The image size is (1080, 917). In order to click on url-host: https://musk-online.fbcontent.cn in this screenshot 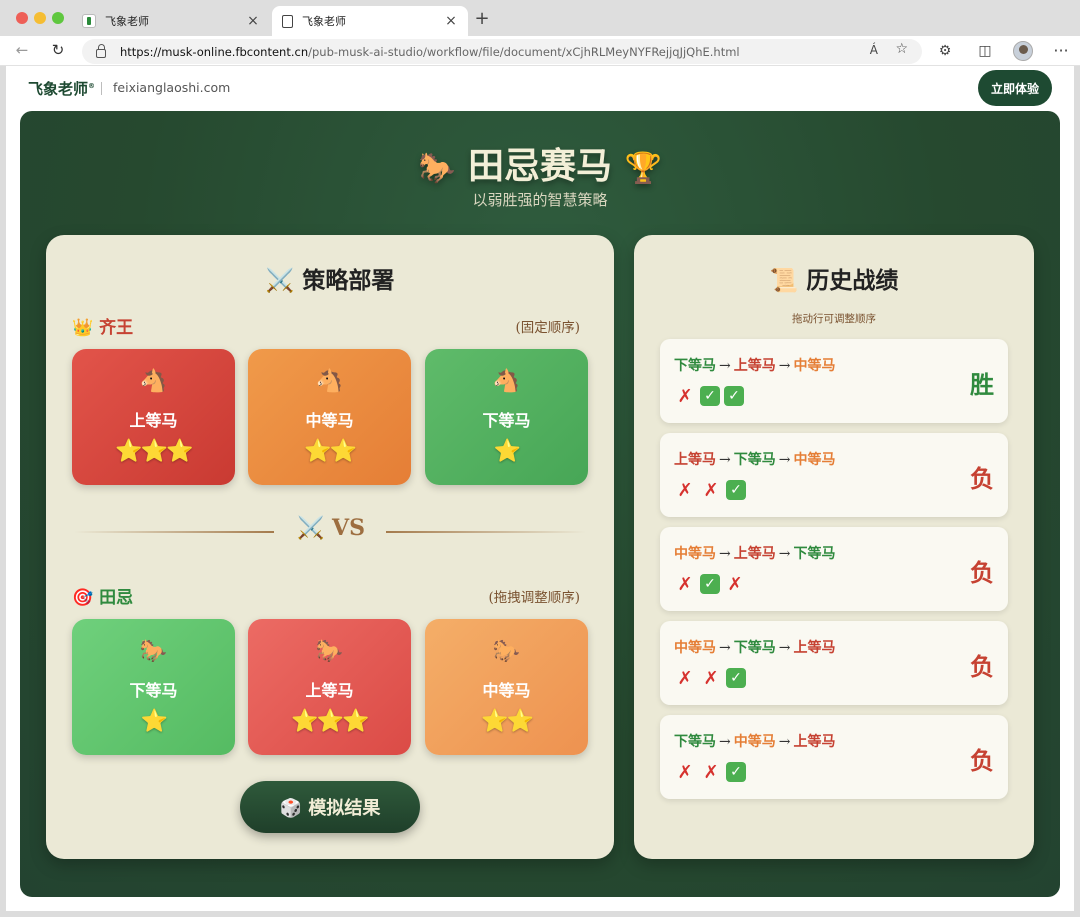, I will do `click(214, 51)`.